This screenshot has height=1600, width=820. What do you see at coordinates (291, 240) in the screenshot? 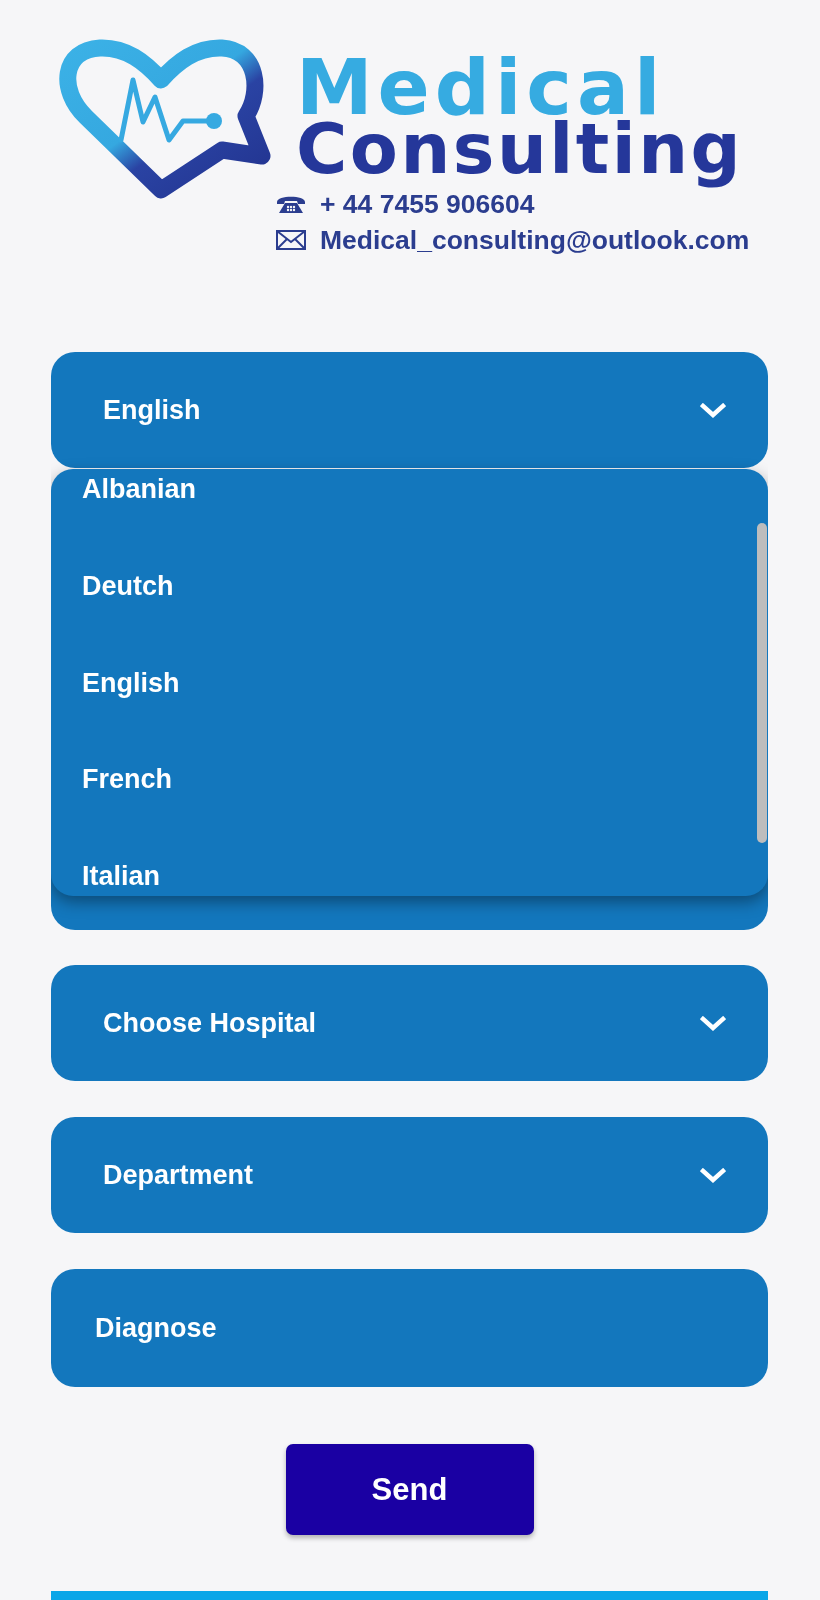
I see `envelope-icon` at bounding box center [291, 240].